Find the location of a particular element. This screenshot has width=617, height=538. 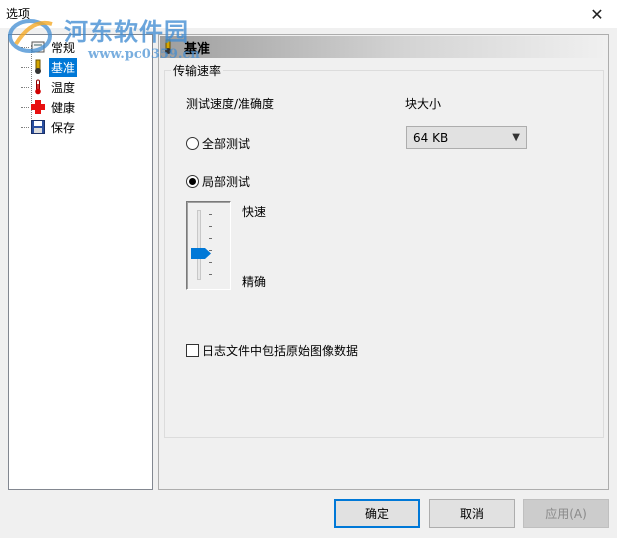

window-title: 选项 is located at coordinates (18, 14).